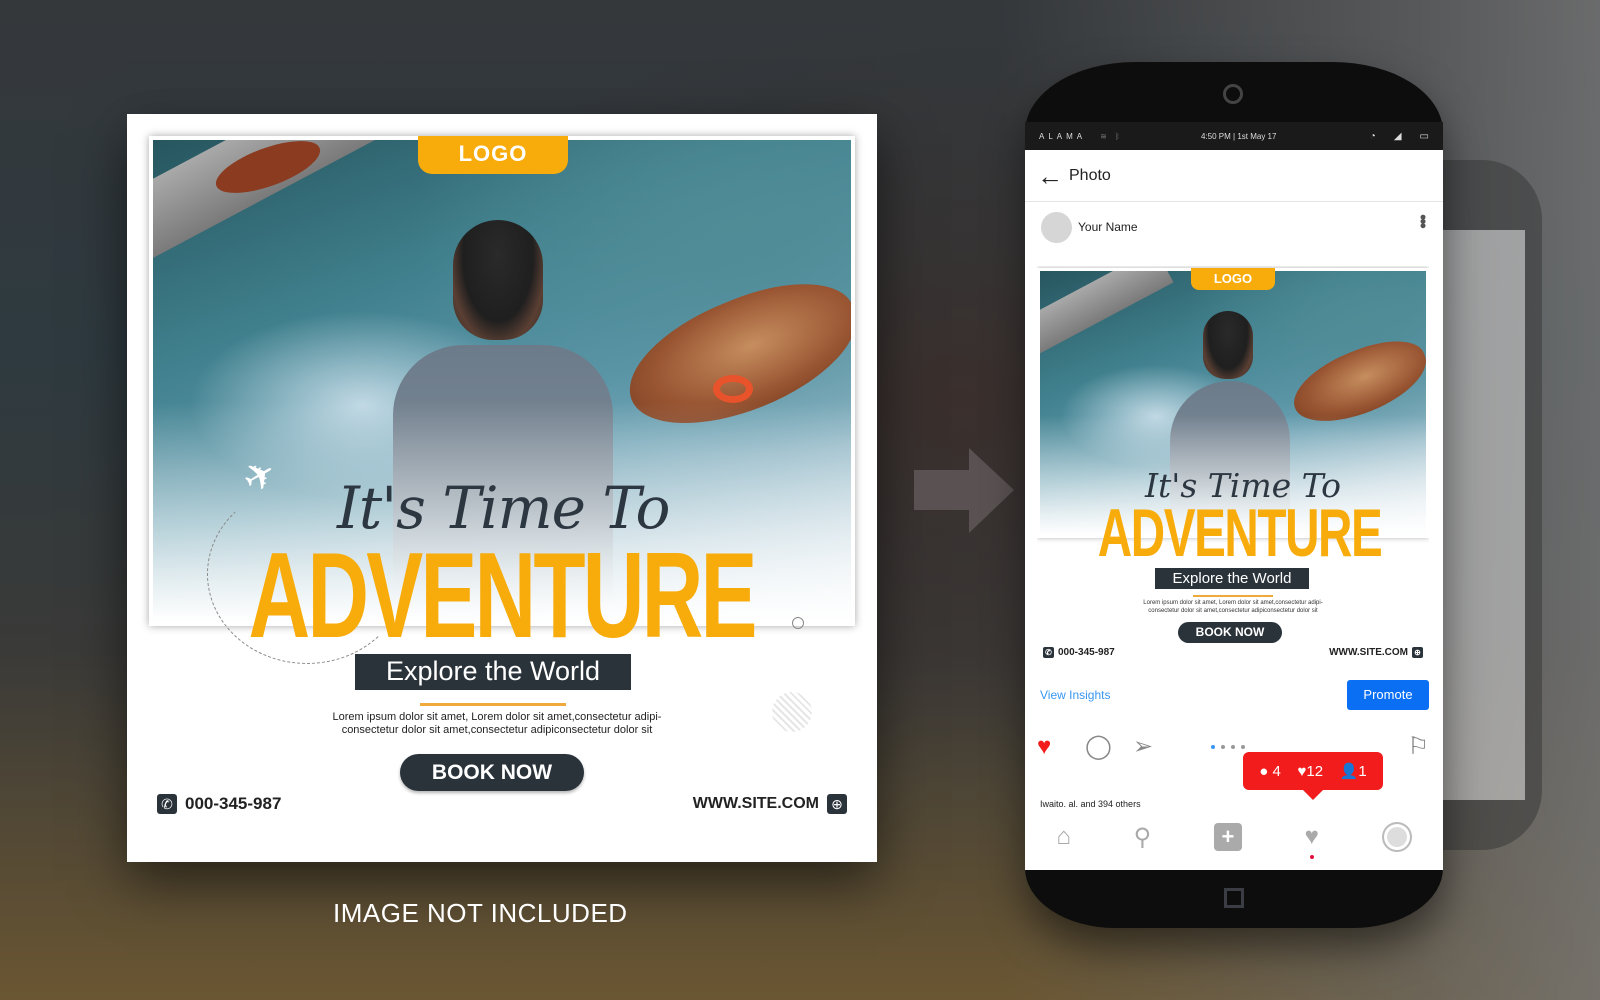 This screenshot has height=1000, width=1600. What do you see at coordinates (1143, 837) in the screenshot?
I see `search-icon: ⚲` at bounding box center [1143, 837].